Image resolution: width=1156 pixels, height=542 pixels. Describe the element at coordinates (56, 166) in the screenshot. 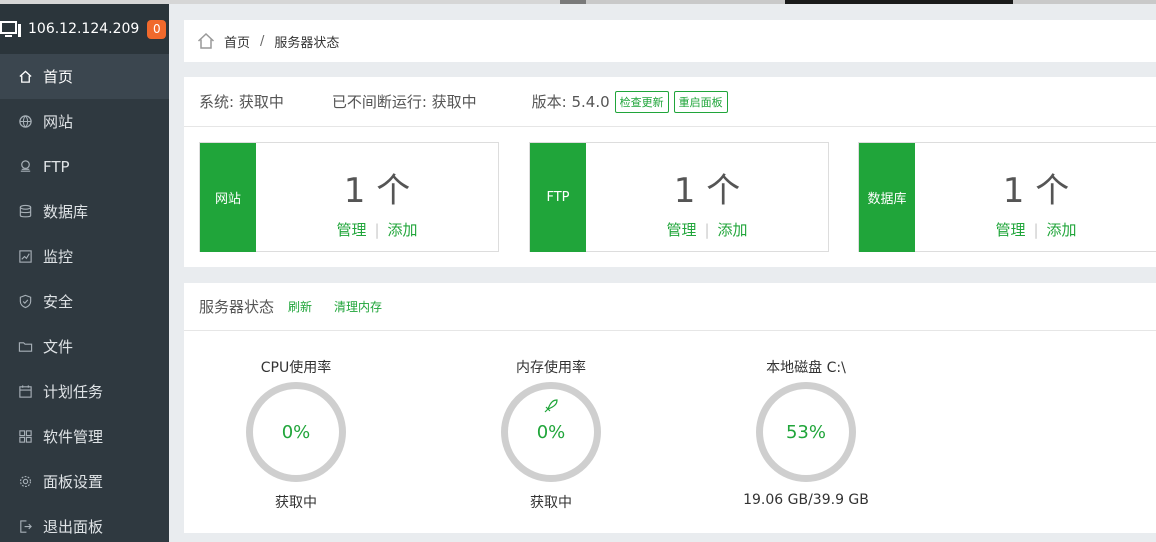

I see `sidebar-item-label: FTP` at that location.